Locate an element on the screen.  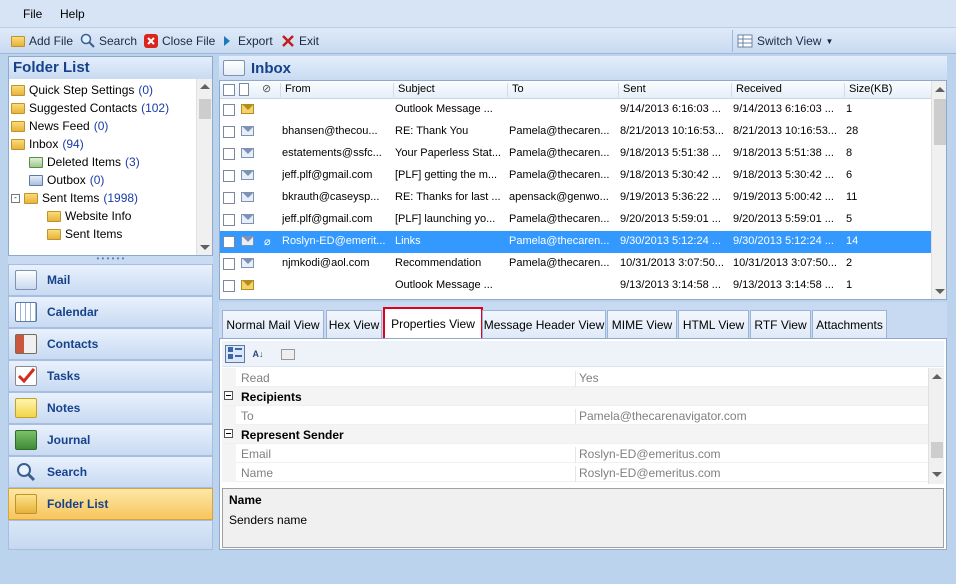
categorized-button is located at coordinates (235, 354).